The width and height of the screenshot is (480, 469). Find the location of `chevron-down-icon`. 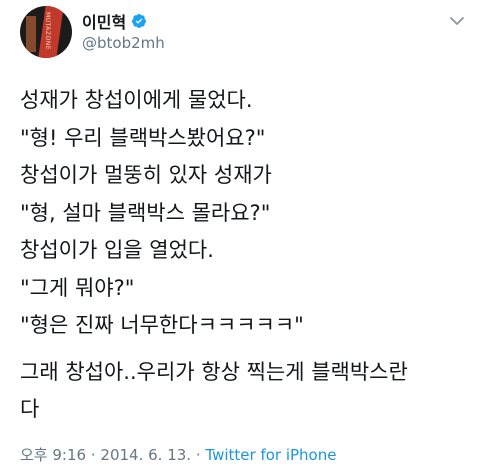

chevron-down-icon is located at coordinates (457, 21).